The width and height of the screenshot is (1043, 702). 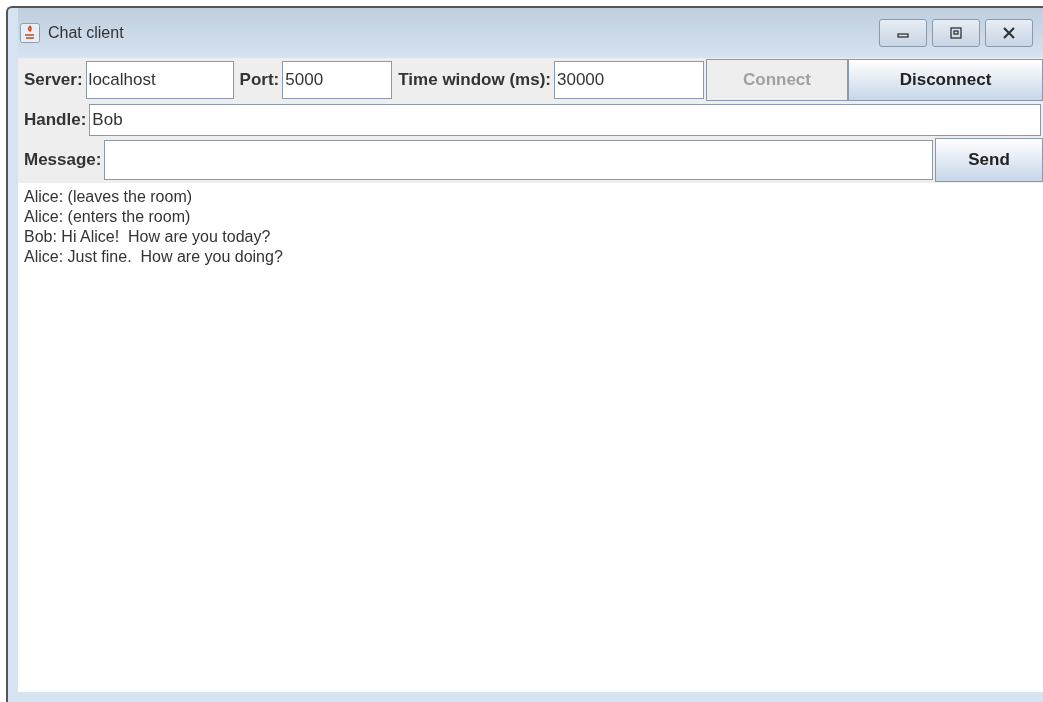 What do you see at coordinates (154, 257) in the screenshot?
I see `chat-message: Alice: Just fine. How are you doing?` at bounding box center [154, 257].